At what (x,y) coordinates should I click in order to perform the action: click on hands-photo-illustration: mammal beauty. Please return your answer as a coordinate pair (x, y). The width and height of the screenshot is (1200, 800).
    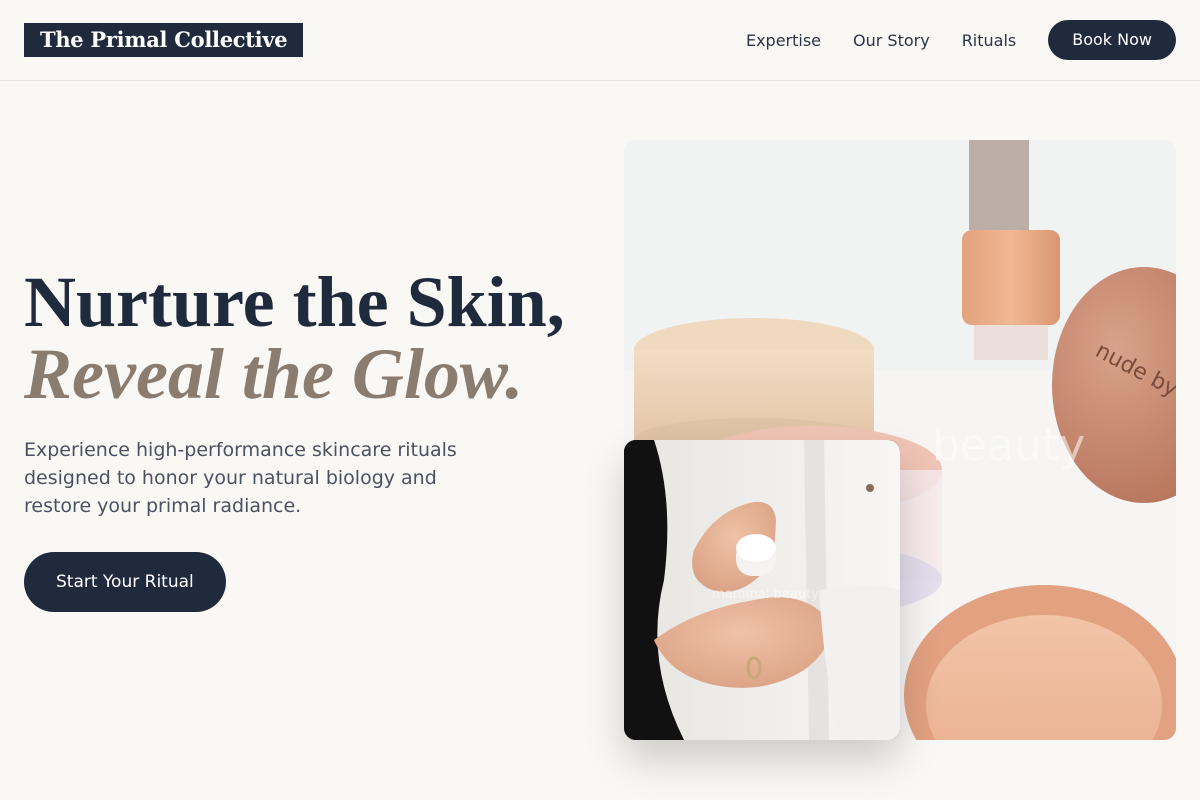
    Looking at the image, I should click on (762, 590).